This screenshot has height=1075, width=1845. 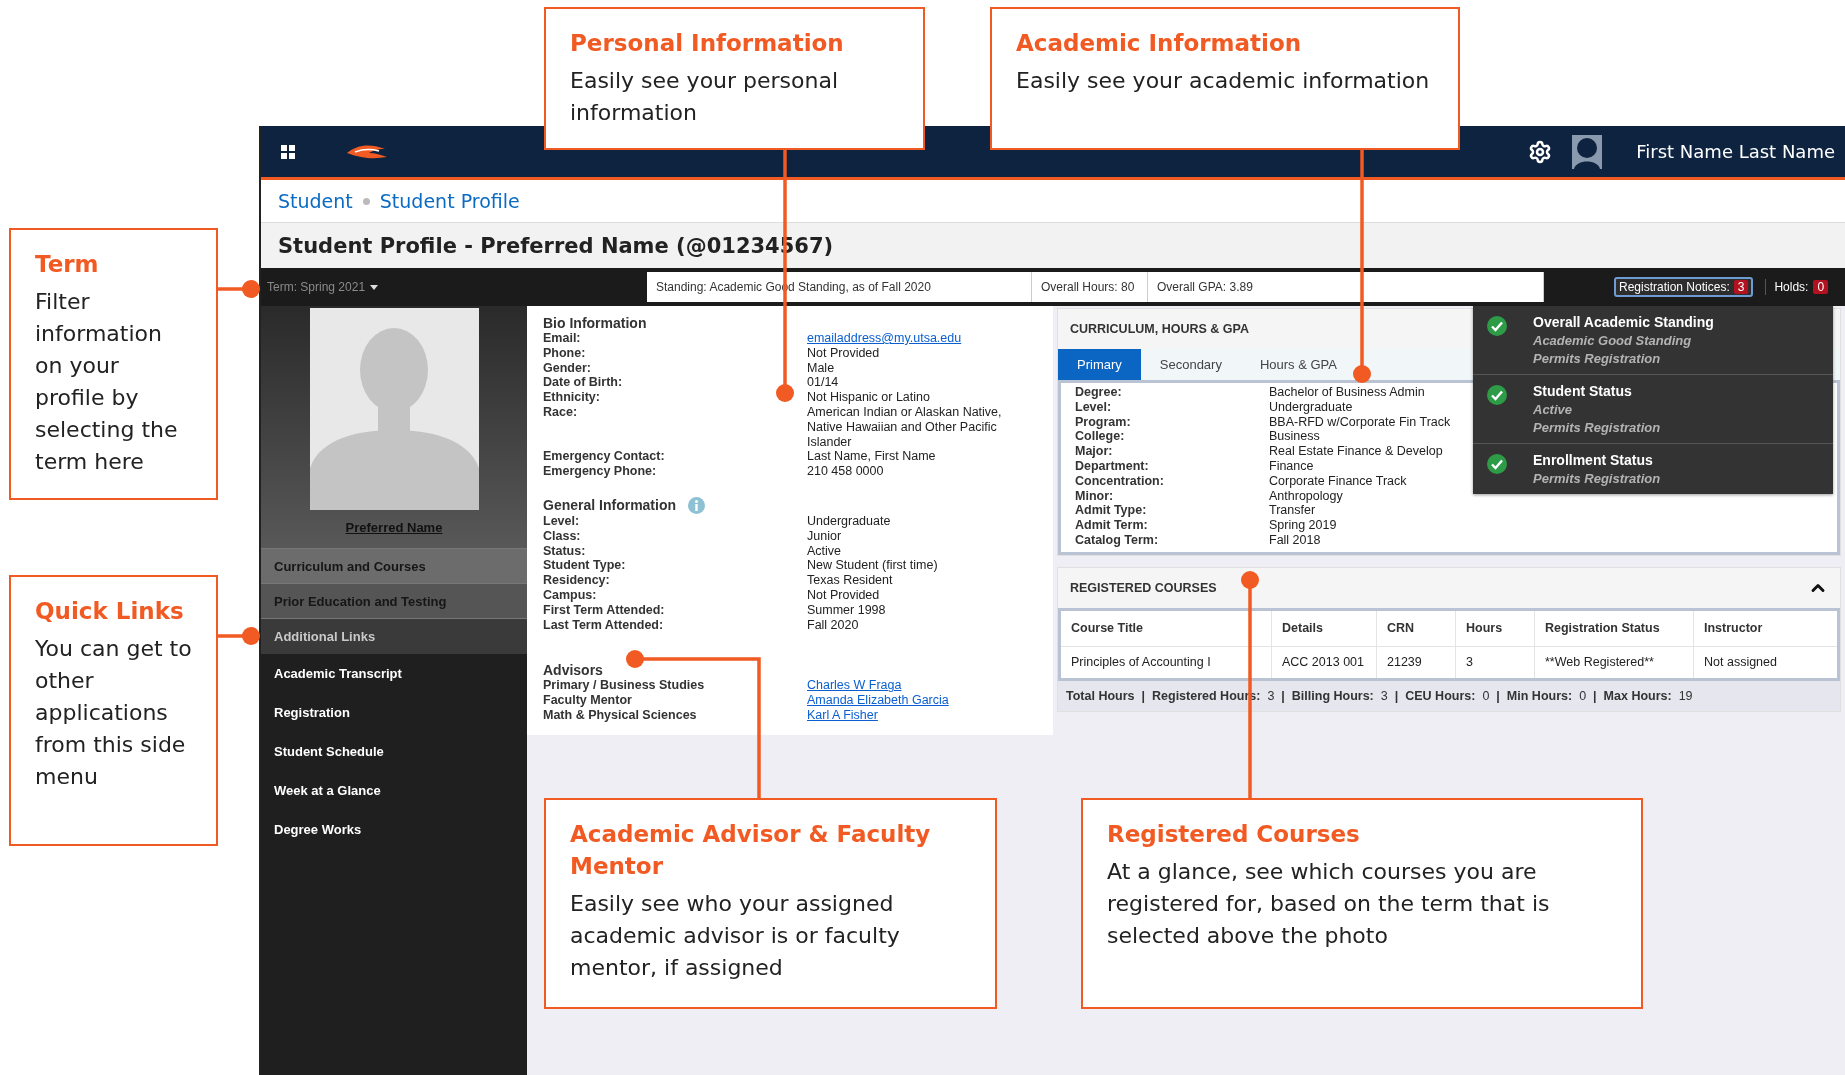 What do you see at coordinates (394, 712) in the screenshot?
I see `menu-item: Registration` at bounding box center [394, 712].